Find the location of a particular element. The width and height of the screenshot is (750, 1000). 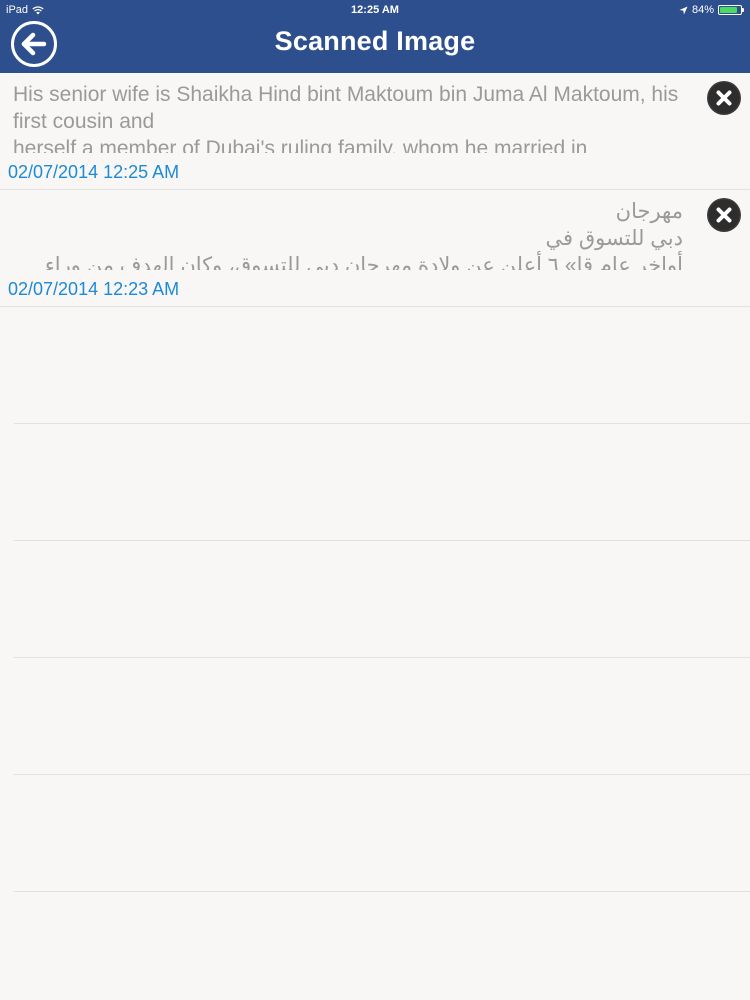

status-right: 84% is located at coordinates (711, 10).